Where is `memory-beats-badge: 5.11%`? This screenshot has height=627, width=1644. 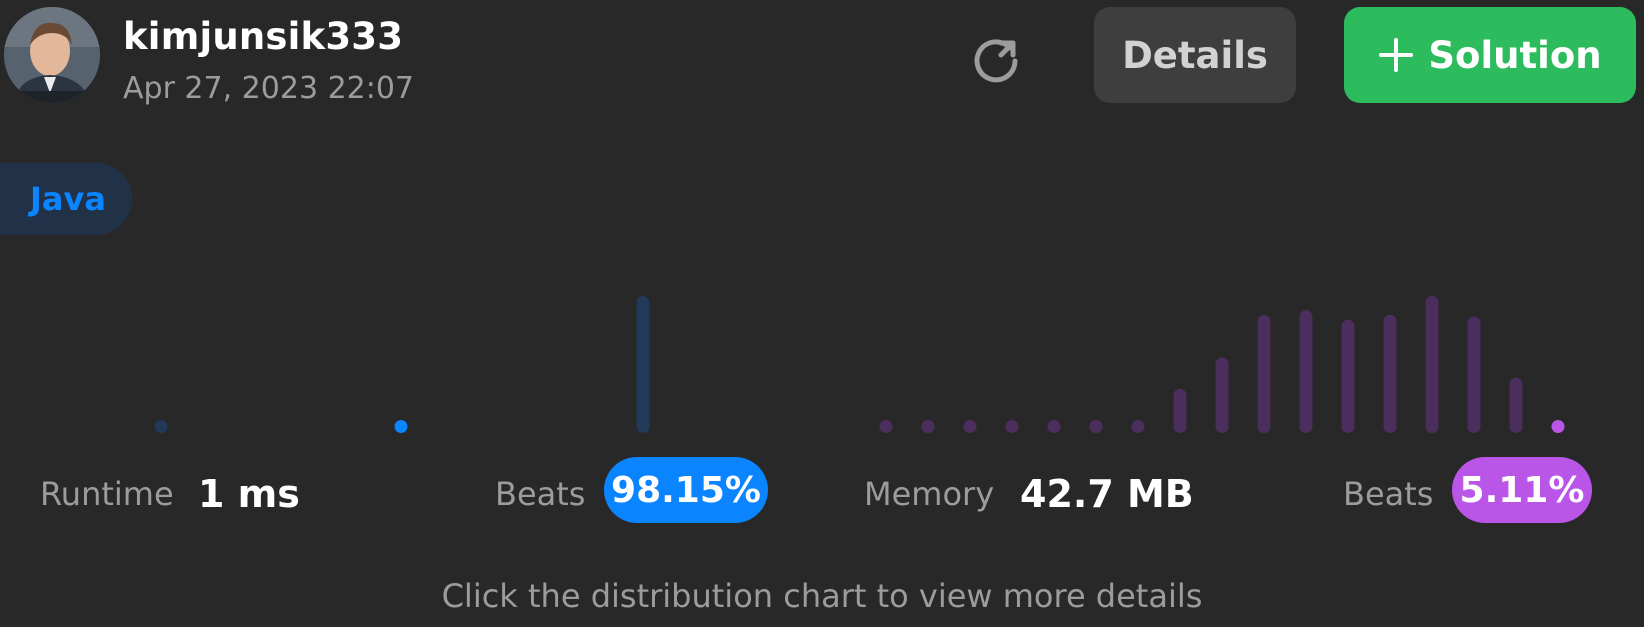 memory-beats-badge: 5.11% is located at coordinates (1522, 490).